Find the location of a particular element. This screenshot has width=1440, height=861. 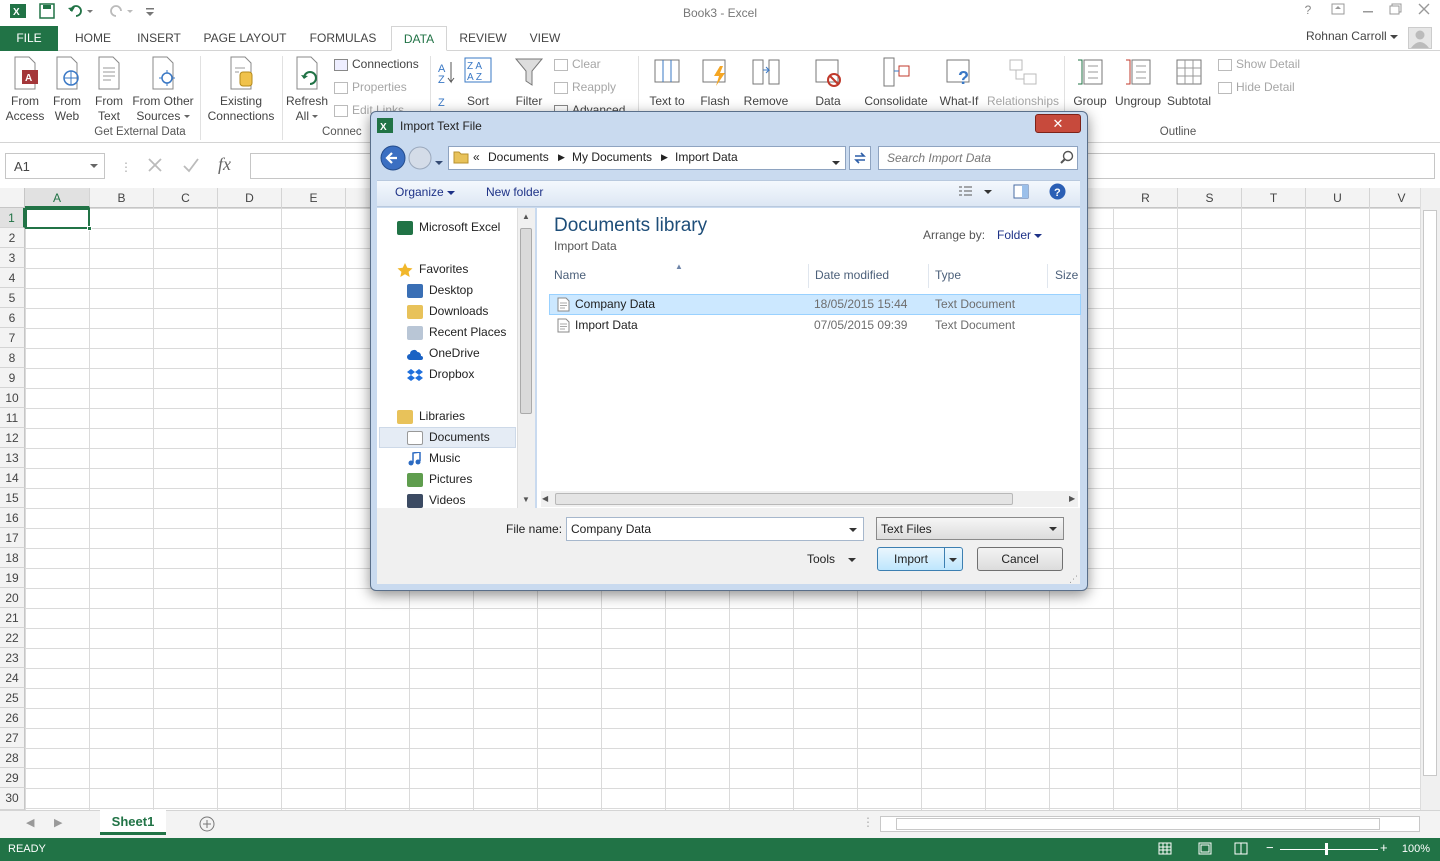

row-header: 30 is located at coordinates (12, 799).